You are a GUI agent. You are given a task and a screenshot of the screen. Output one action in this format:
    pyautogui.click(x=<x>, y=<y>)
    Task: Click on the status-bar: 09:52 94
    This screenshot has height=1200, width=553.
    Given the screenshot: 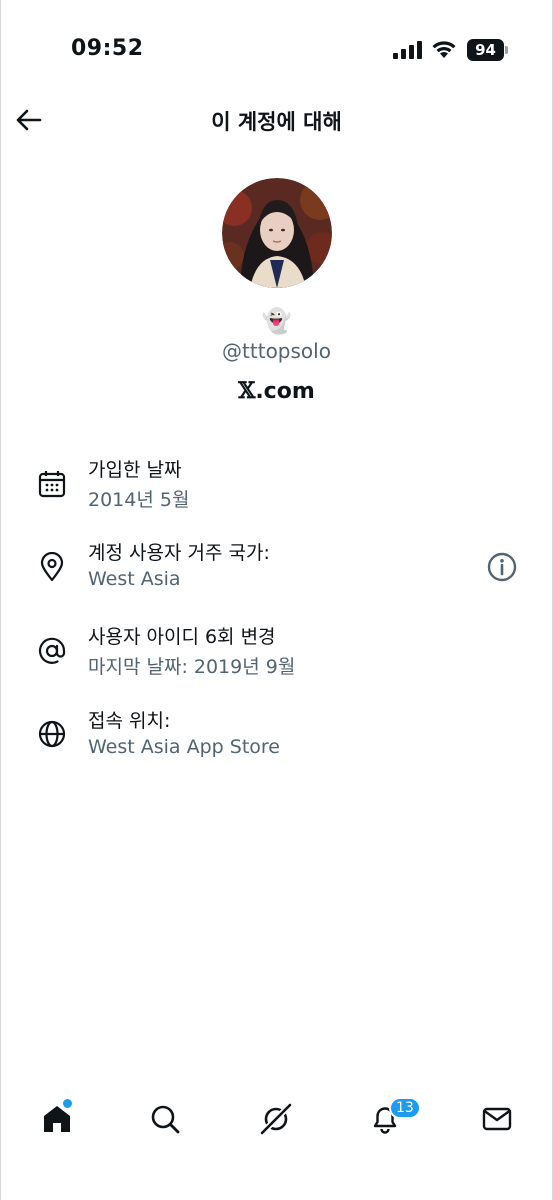 What is the action you would take?
    pyautogui.click(x=276, y=48)
    